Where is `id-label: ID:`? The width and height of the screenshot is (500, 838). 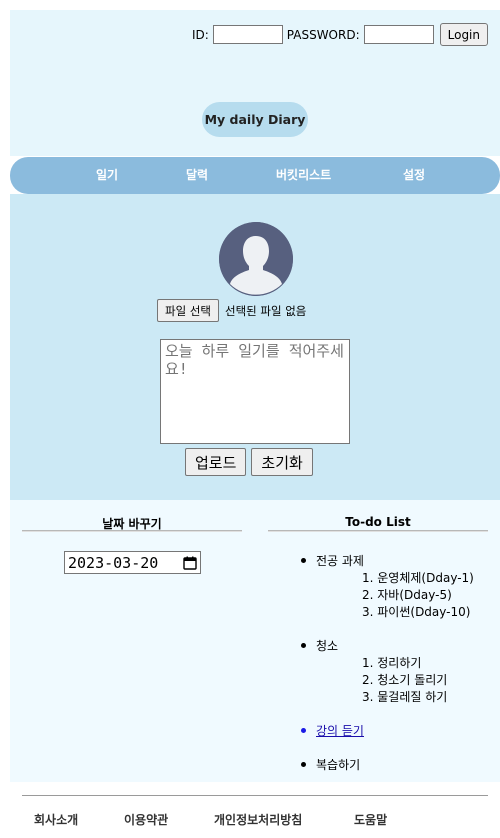
id-label: ID: is located at coordinates (200, 34).